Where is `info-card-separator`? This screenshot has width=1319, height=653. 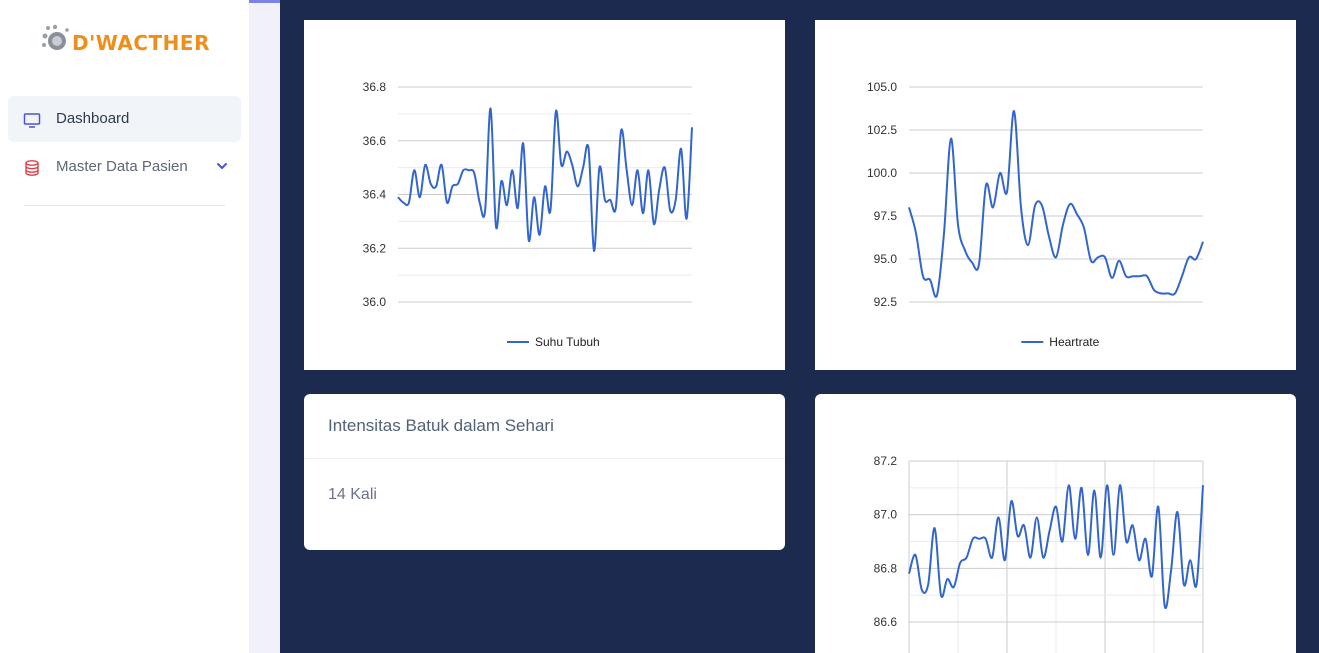
info-card-separator is located at coordinates (544, 458).